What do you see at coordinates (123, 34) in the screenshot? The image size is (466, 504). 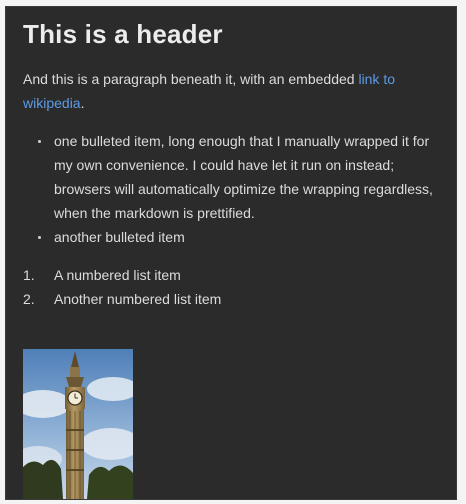 I see `page-header: This is a header` at bounding box center [123, 34].